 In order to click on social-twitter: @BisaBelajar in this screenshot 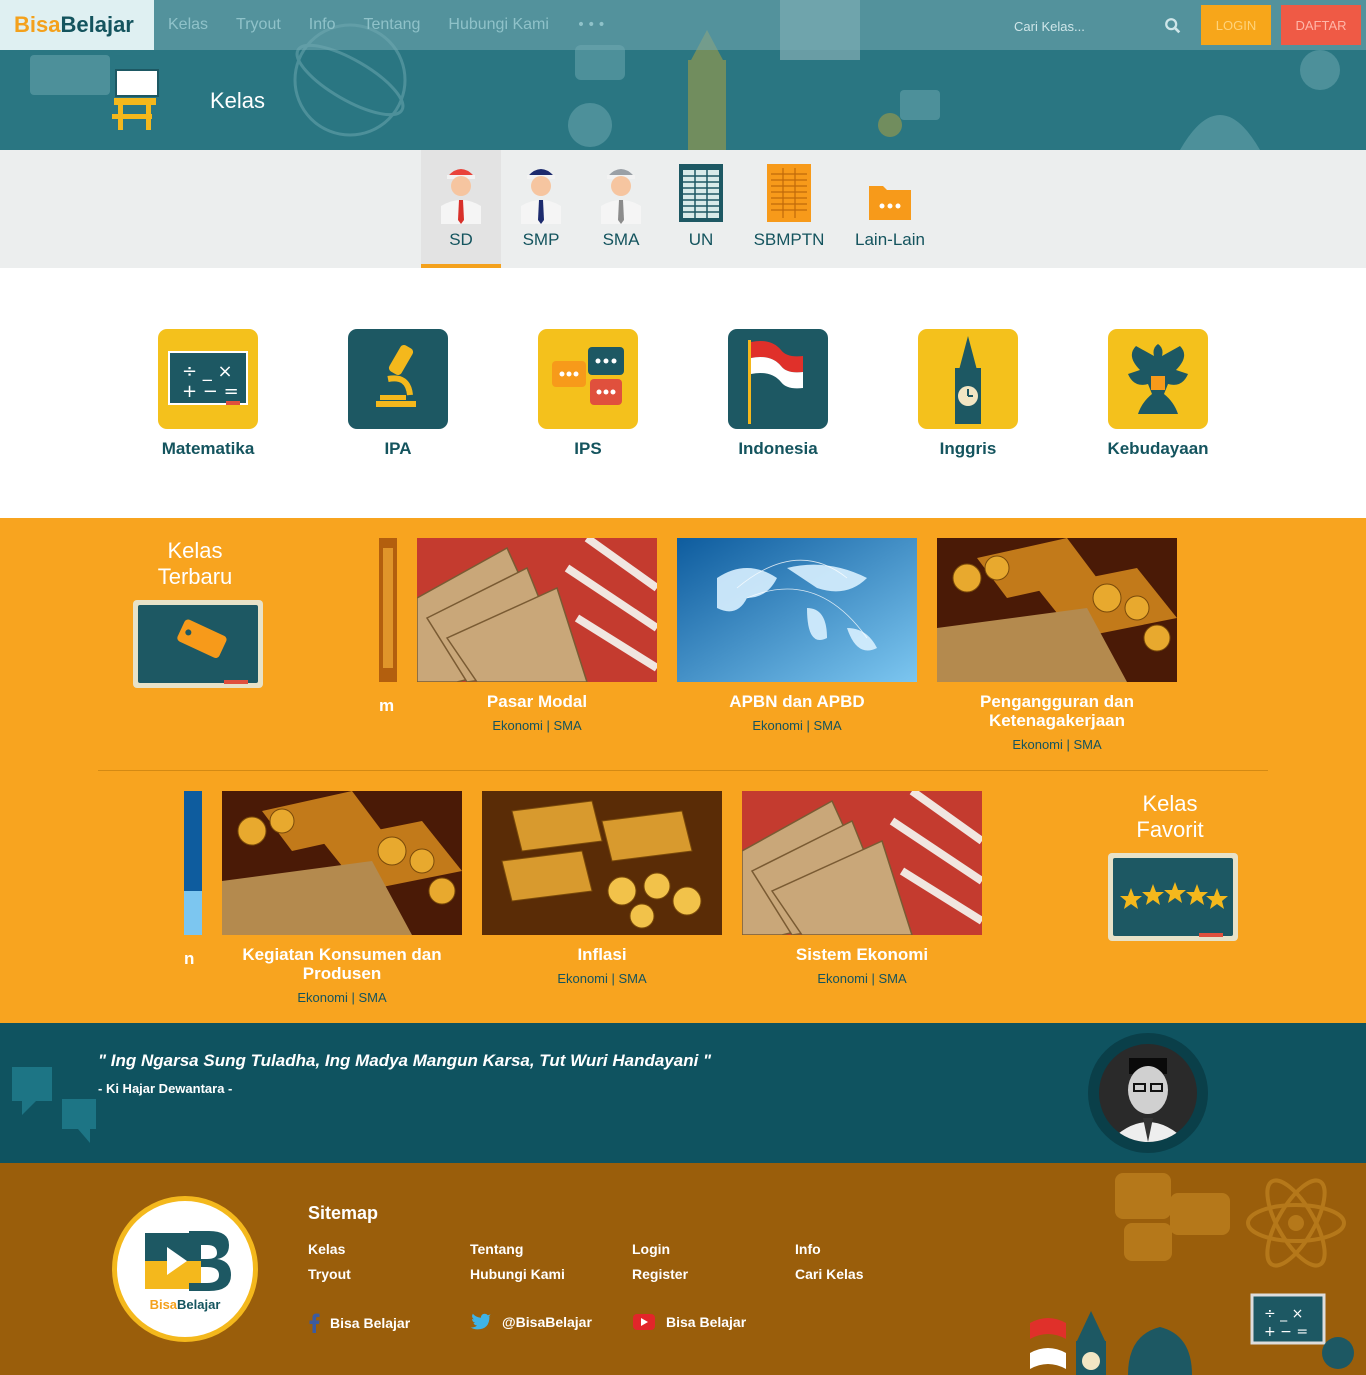, I will do `click(531, 1322)`.